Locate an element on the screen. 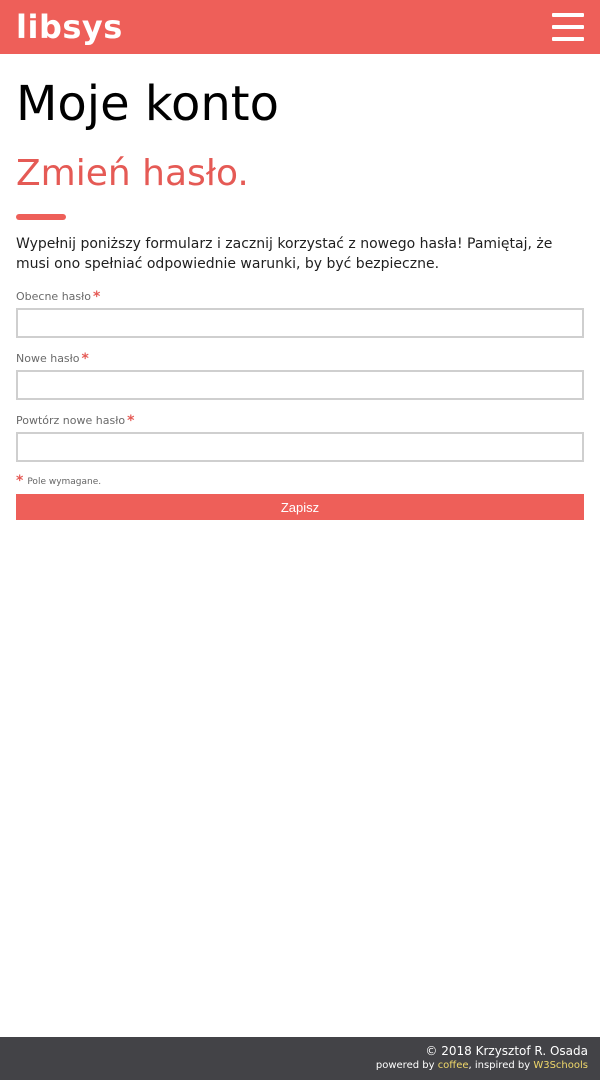  coffee-link: coffee is located at coordinates (453, 1065).